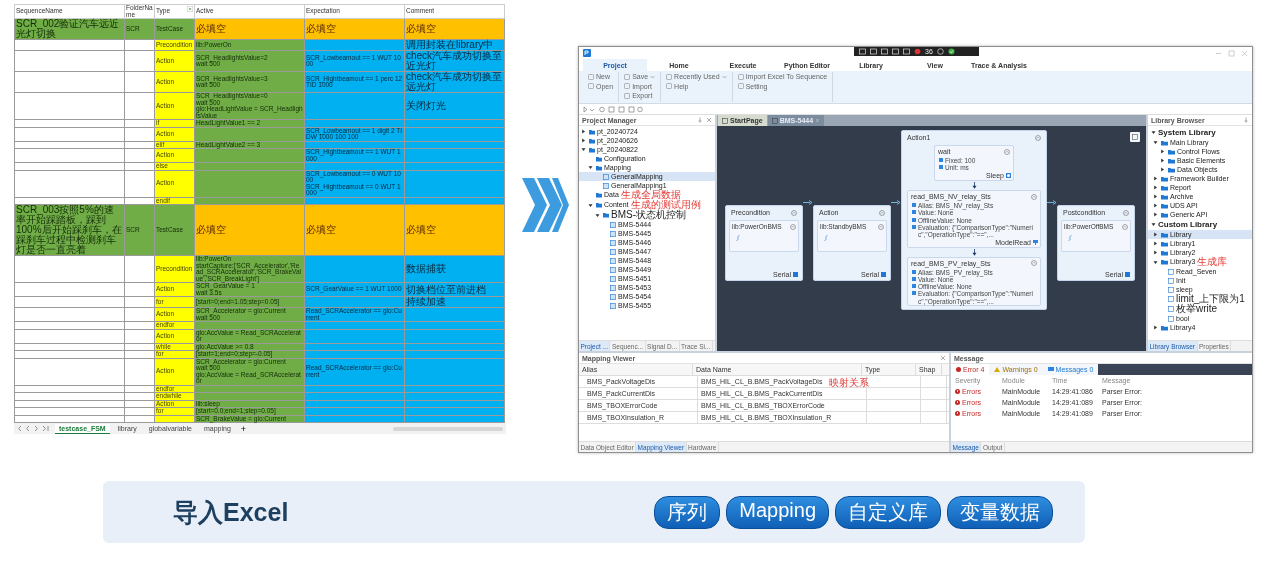  I want to click on scrollbar, so click(448, 428).